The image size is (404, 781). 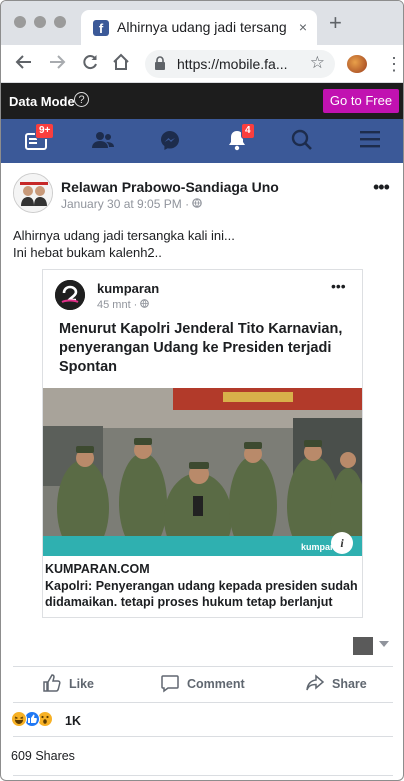 What do you see at coordinates (357, 64) in the screenshot?
I see `extension-icon` at bounding box center [357, 64].